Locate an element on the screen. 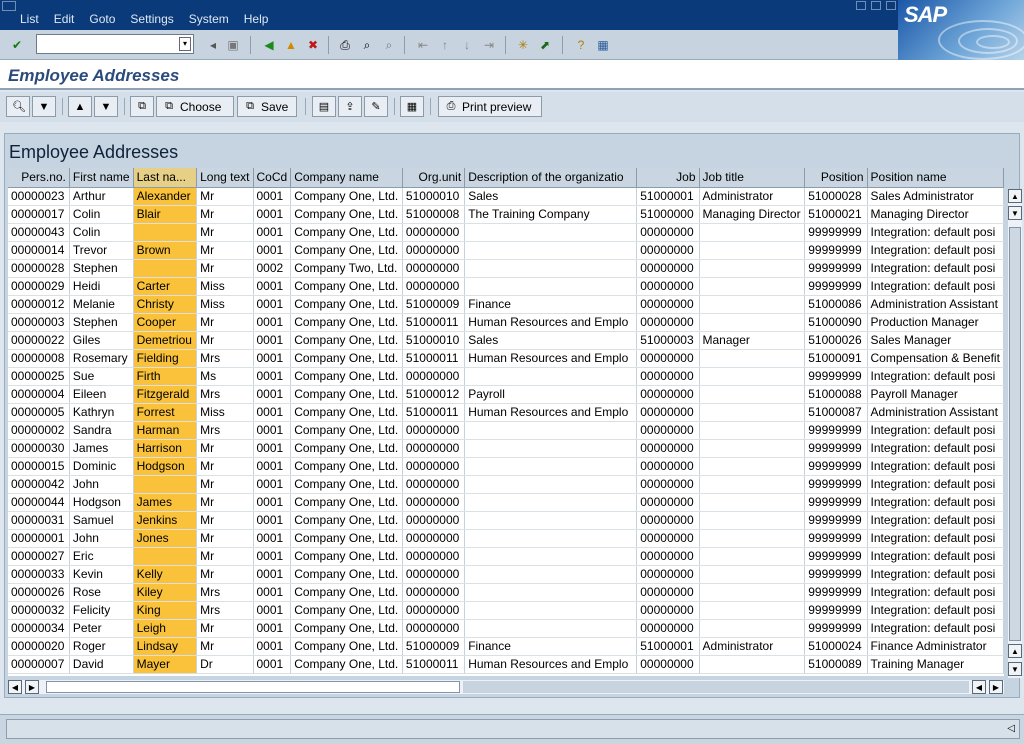 This screenshot has height=744, width=1024. find-next-icon: ⌕ is located at coordinates (389, 45).